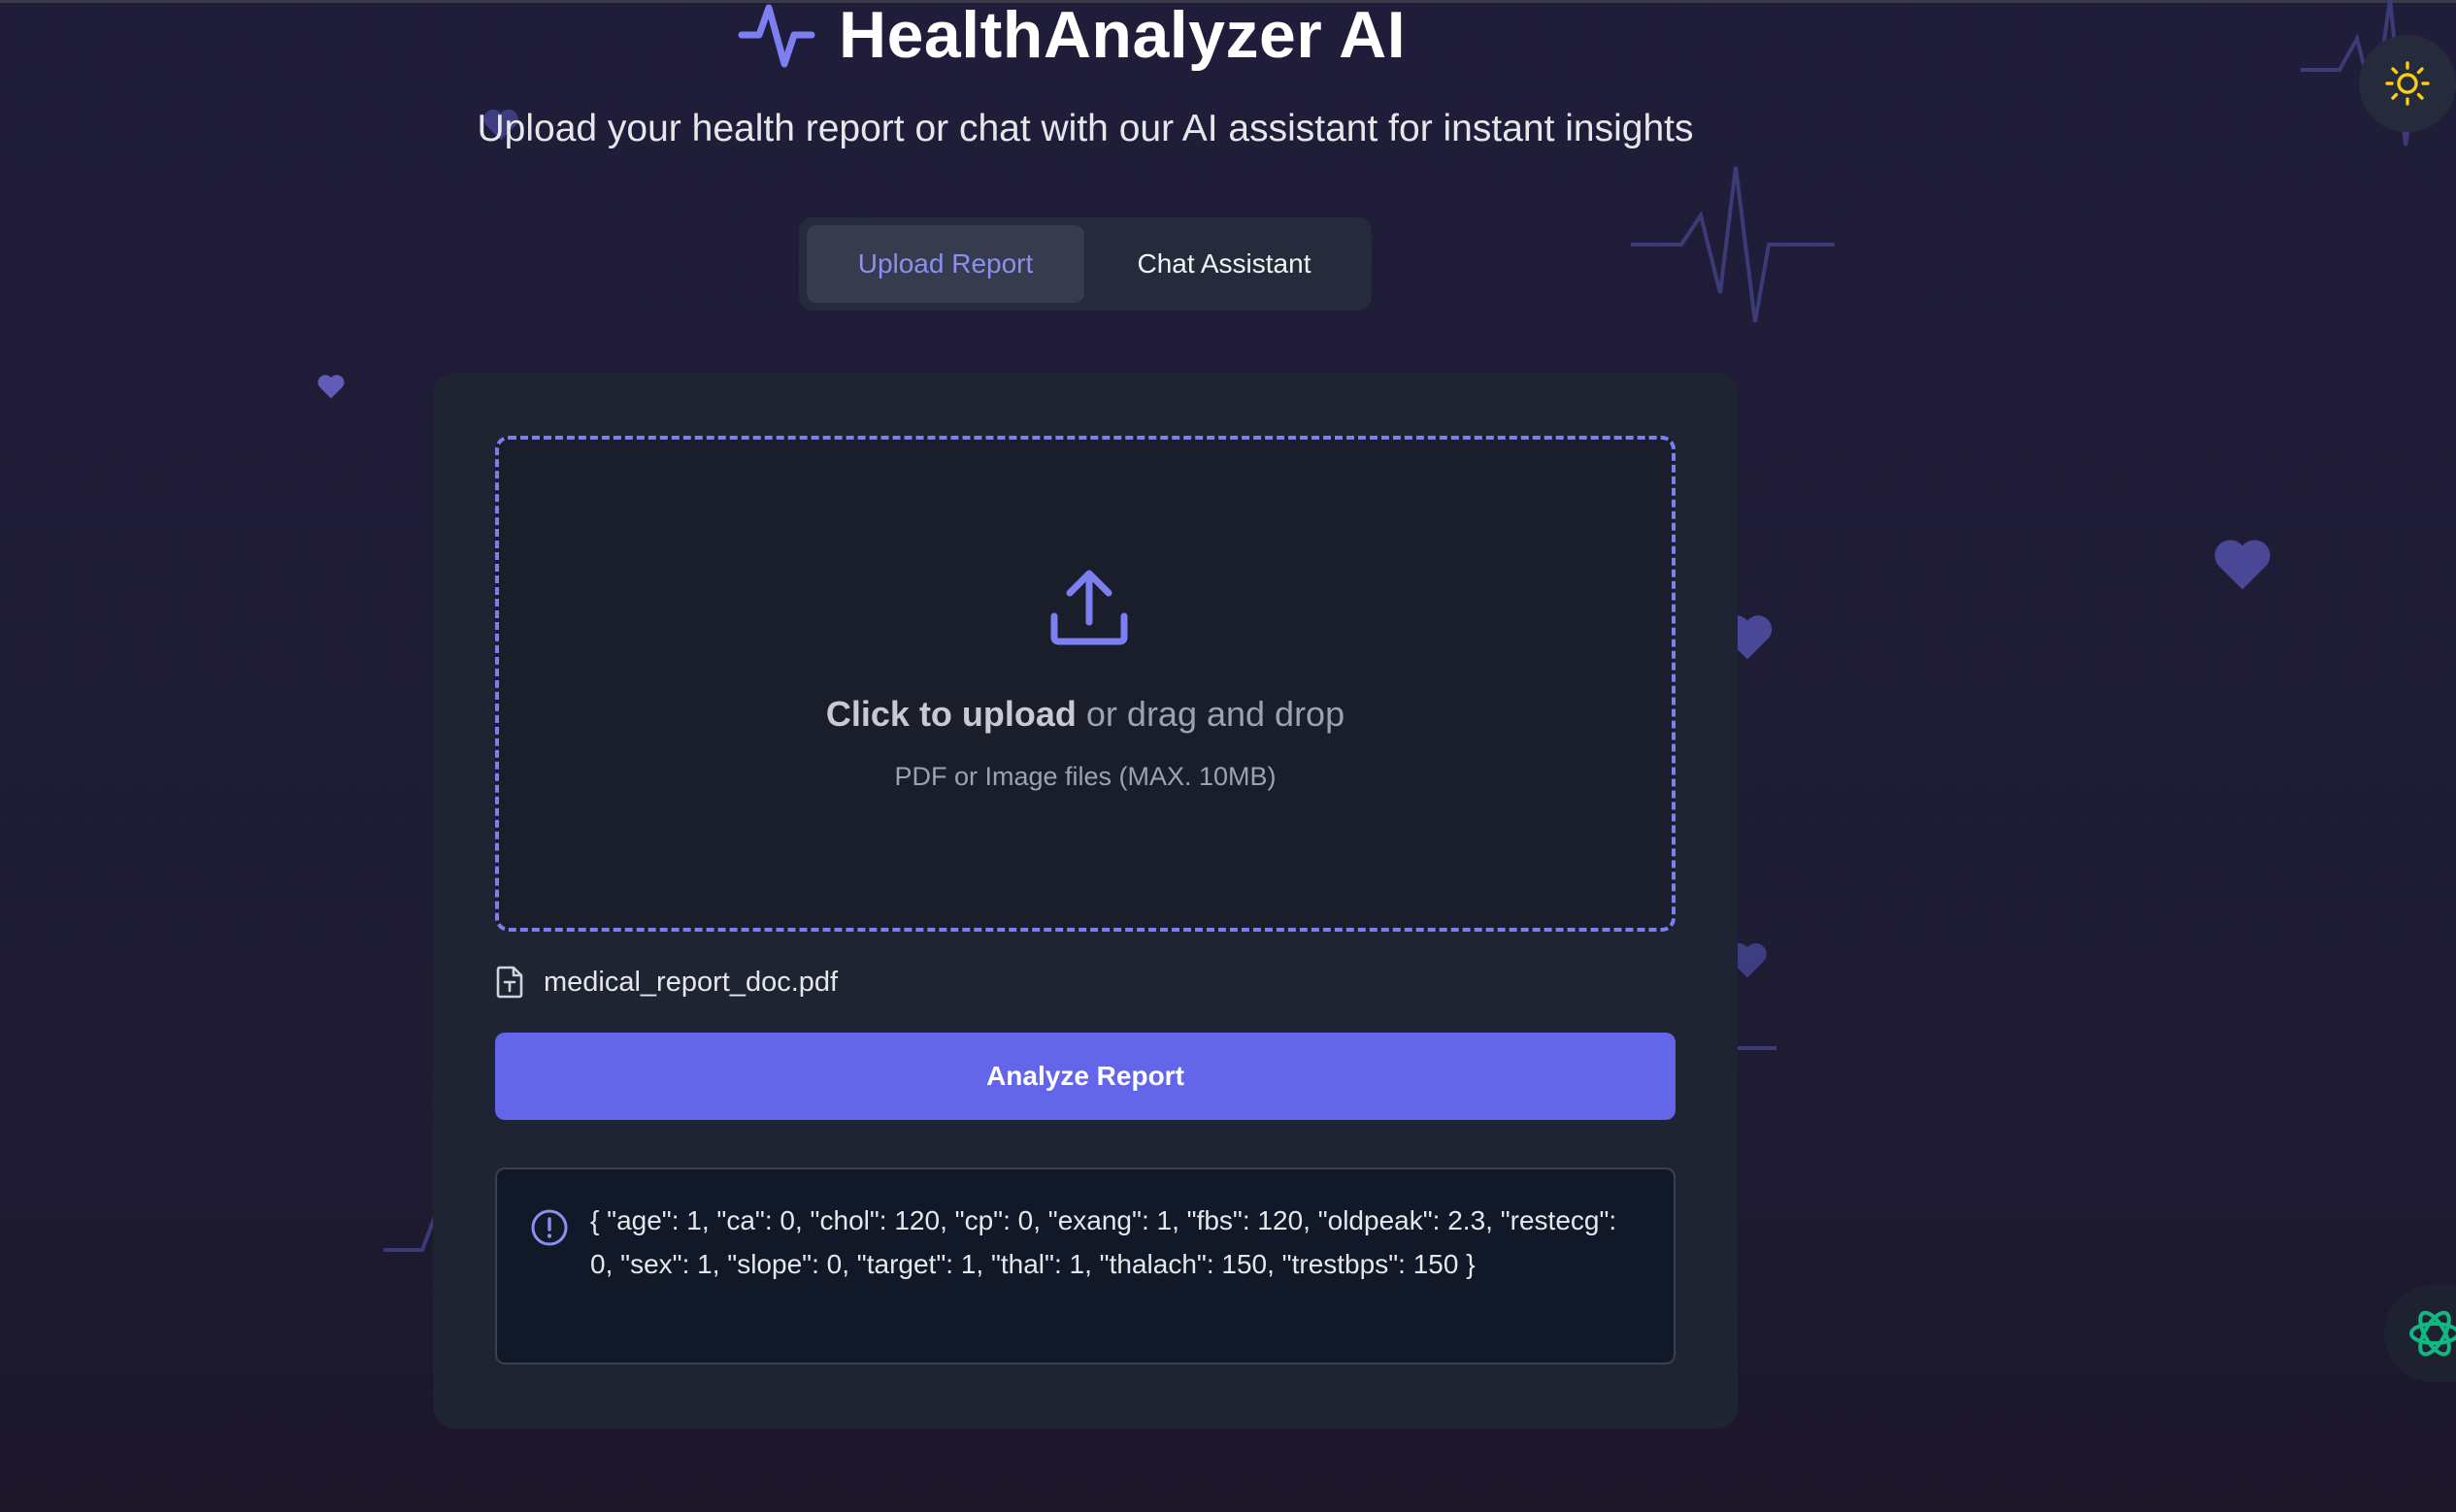  I want to click on upload-file-hint: PDF or Image files (MAX. 10MB), so click(1085, 776).